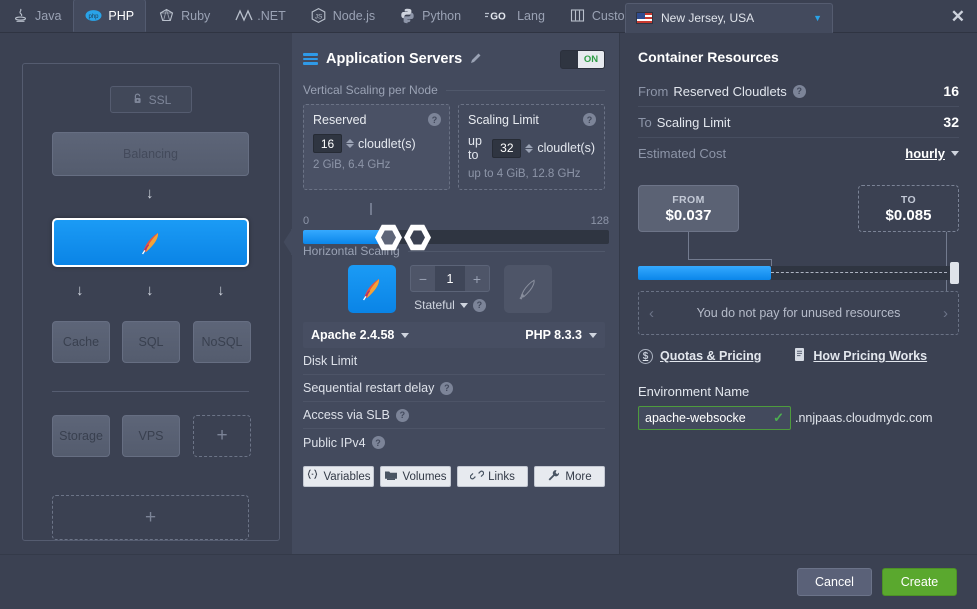 The width and height of the screenshot is (977, 609). What do you see at coordinates (554, 476) in the screenshot?
I see `wrench-icon` at bounding box center [554, 476].